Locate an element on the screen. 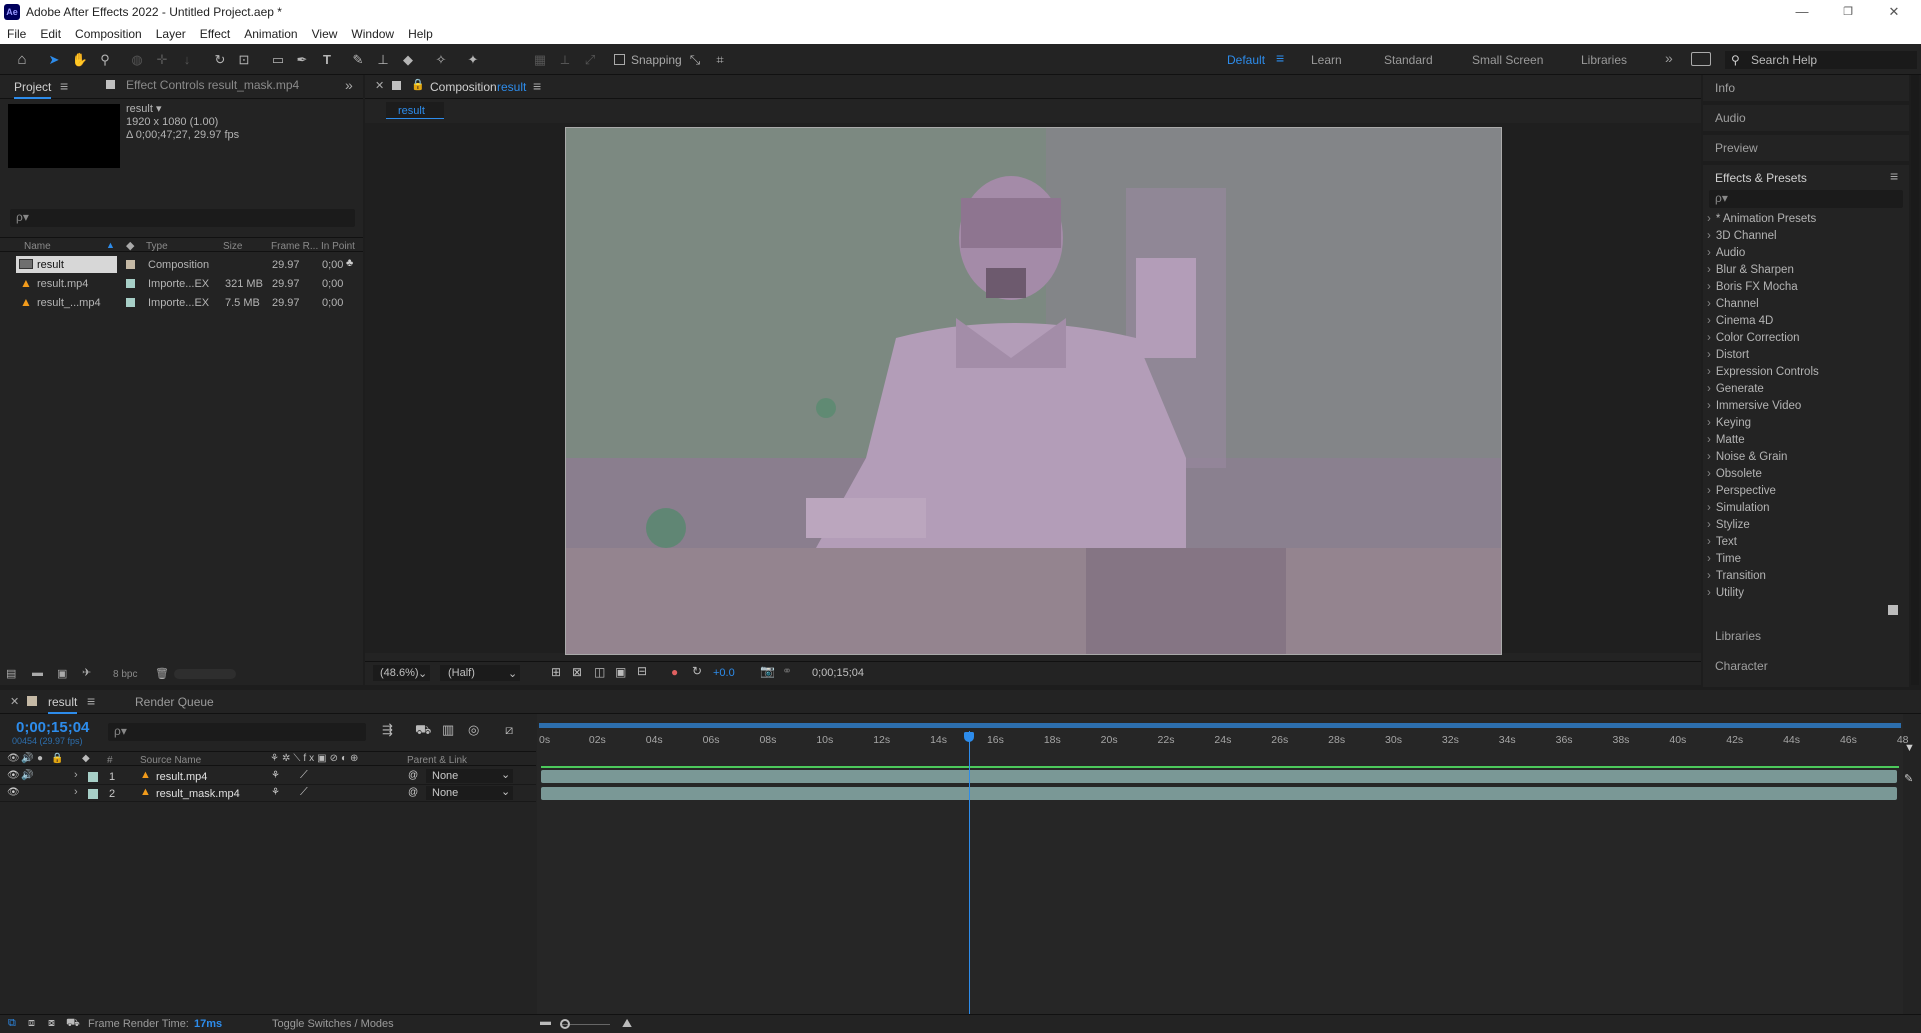 This screenshot has height=1033, width=1921. home-icon: ⌂ is located at coordinates (22, 60).